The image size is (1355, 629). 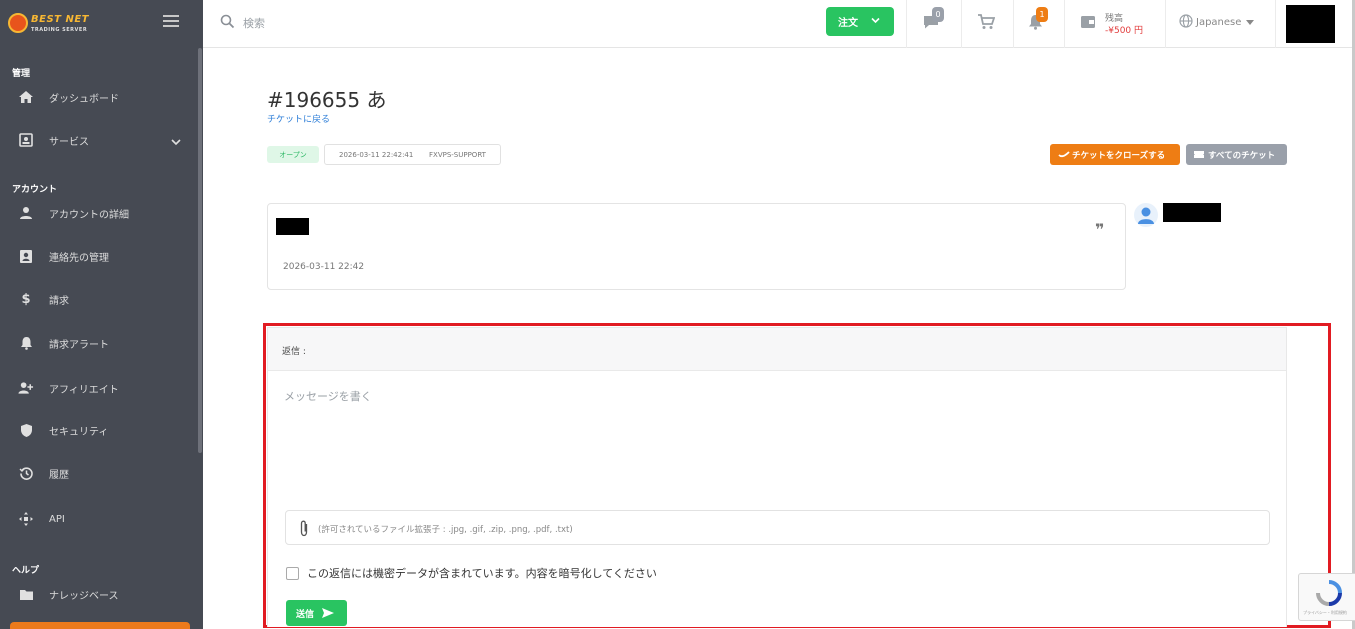 What do you see at coordinates (26, 343) in the screenshot?
I see `bell-icon` at bounding box center [26, 343].